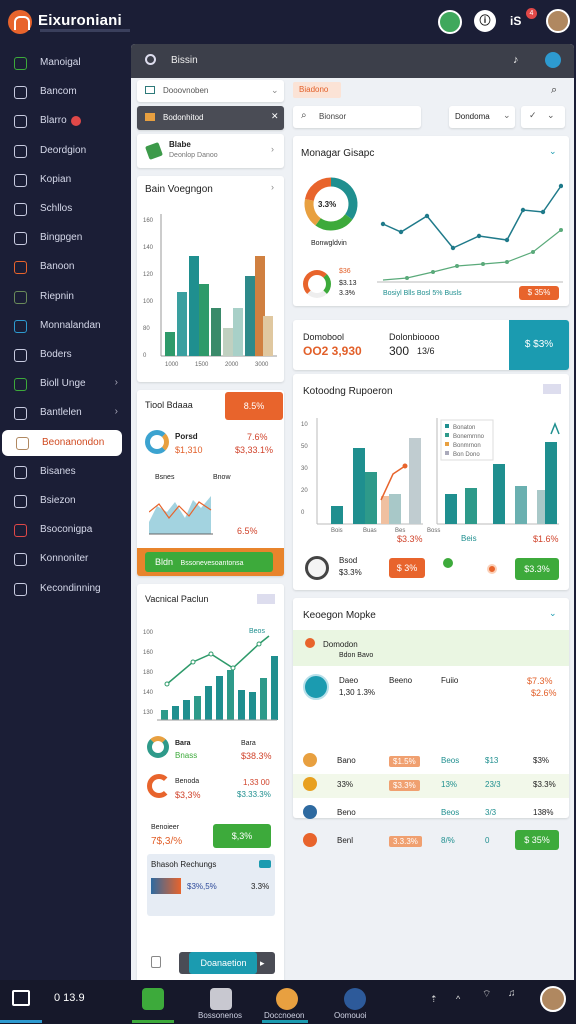 The width and height of the screenshot is (576, 1024). What do you see at coordinates (65, 384) in the screenshot?
I see `sidebar-item-bioll-unge: Bioll Unge ›` at bounding box center [65, 384].